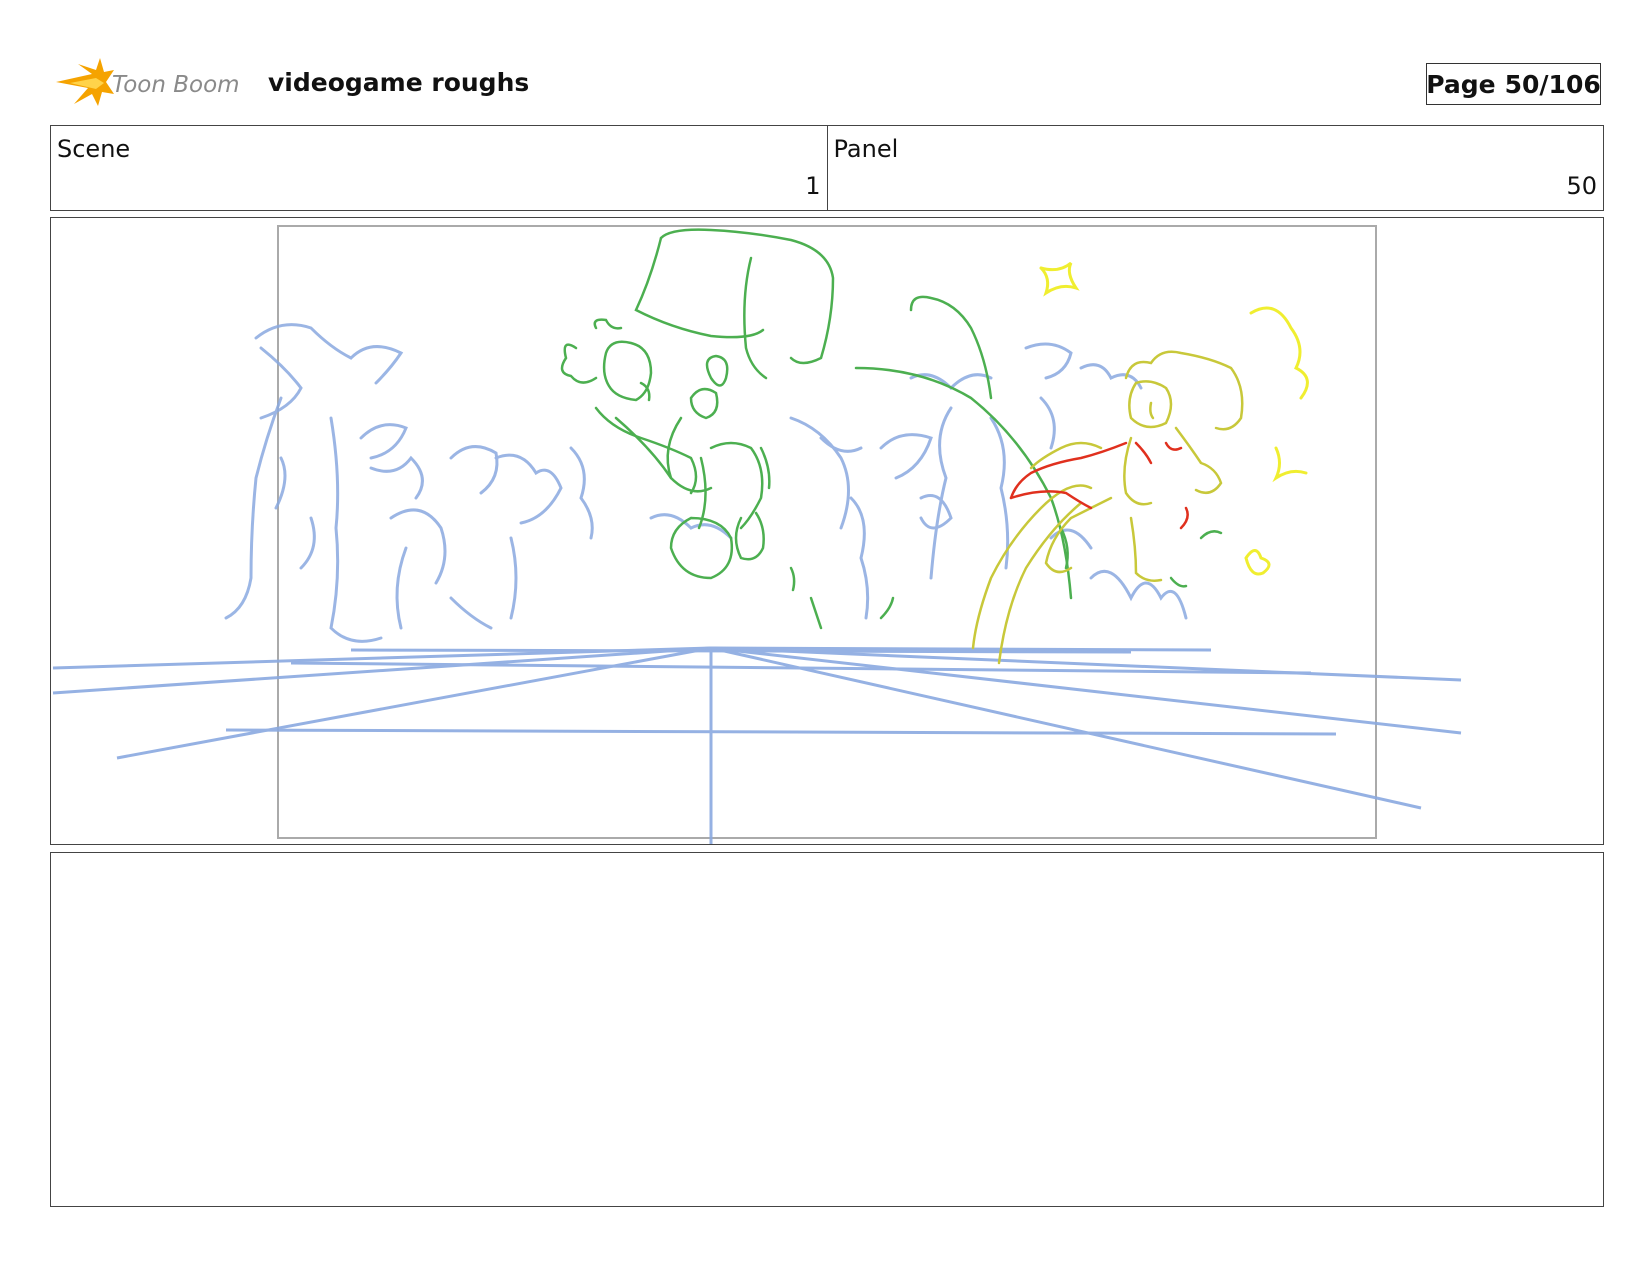 The height and width of the screenshot is (1275, 1650). What do you see at coordinates (1552, 84) in the screenshot?
I see `page-number: 50/106` at bounding box center [1552, 84].